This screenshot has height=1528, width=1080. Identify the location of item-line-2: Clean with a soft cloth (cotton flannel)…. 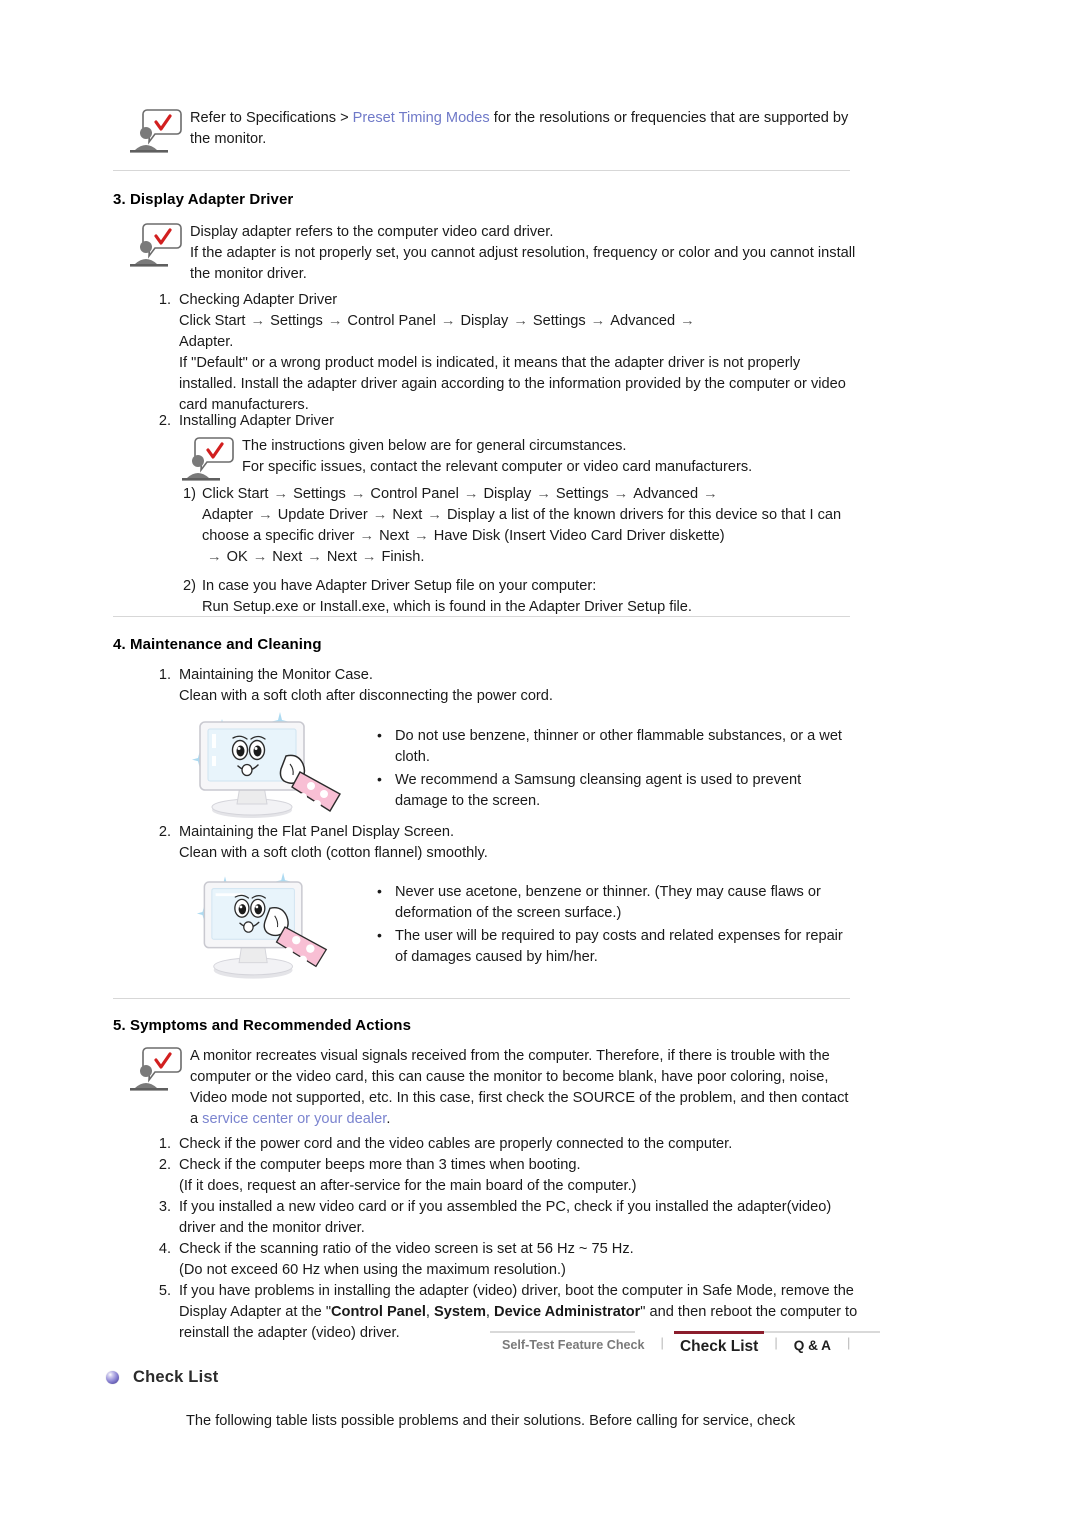
(333, 853).